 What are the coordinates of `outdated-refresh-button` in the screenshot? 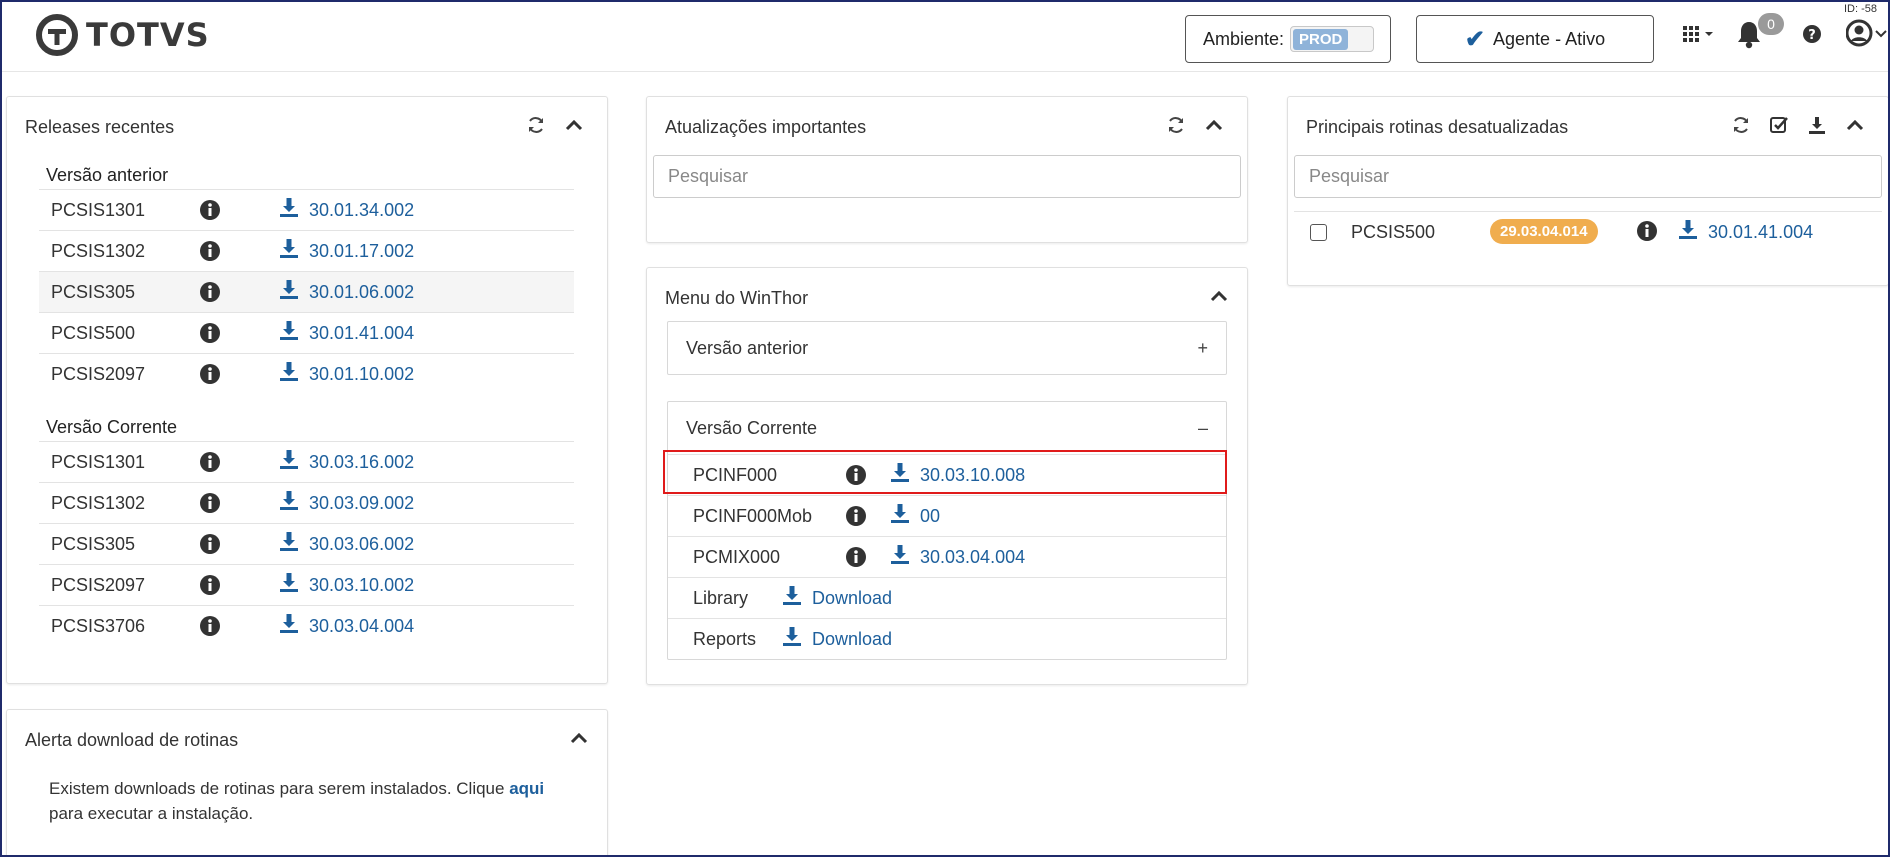 It's located at (1741, 125).